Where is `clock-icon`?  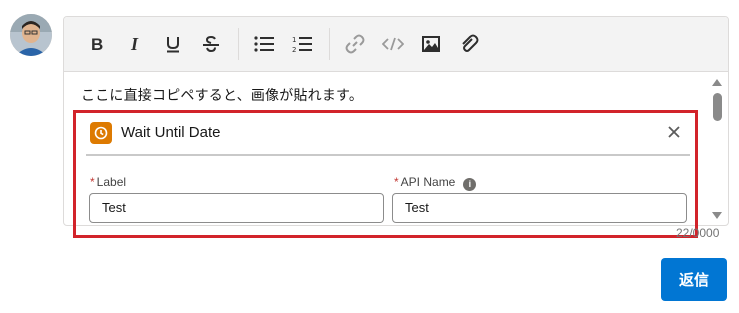 clock-icon is located at coordinates (101, 133).